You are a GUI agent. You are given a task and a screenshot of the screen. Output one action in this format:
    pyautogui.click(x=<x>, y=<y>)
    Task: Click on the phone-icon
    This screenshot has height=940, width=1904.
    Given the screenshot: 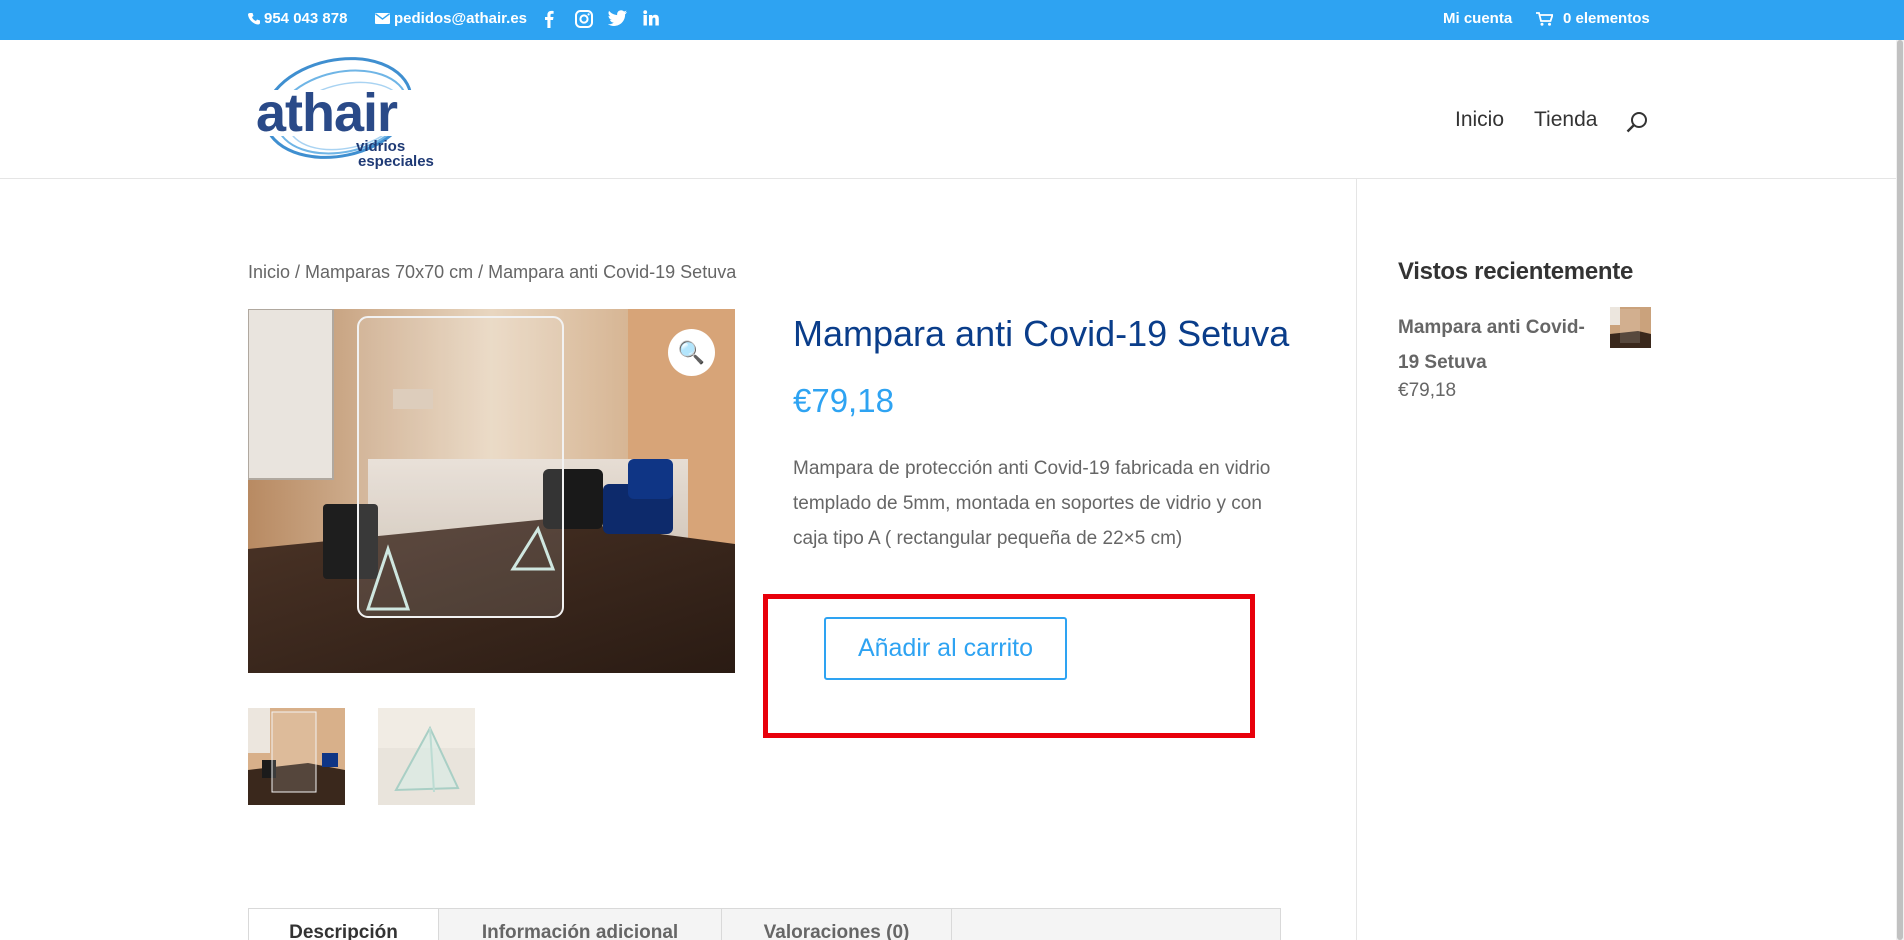 What is the action you would take?
    pyautogui.click(x=254, y=19)
    